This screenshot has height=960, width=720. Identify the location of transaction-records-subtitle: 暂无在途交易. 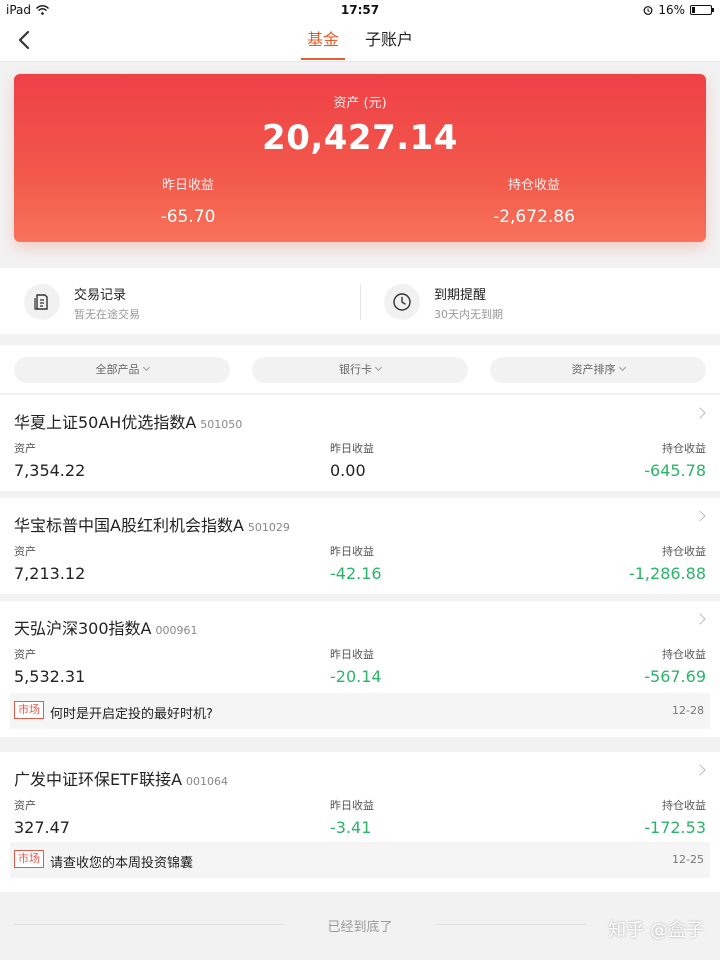
(107, 314).